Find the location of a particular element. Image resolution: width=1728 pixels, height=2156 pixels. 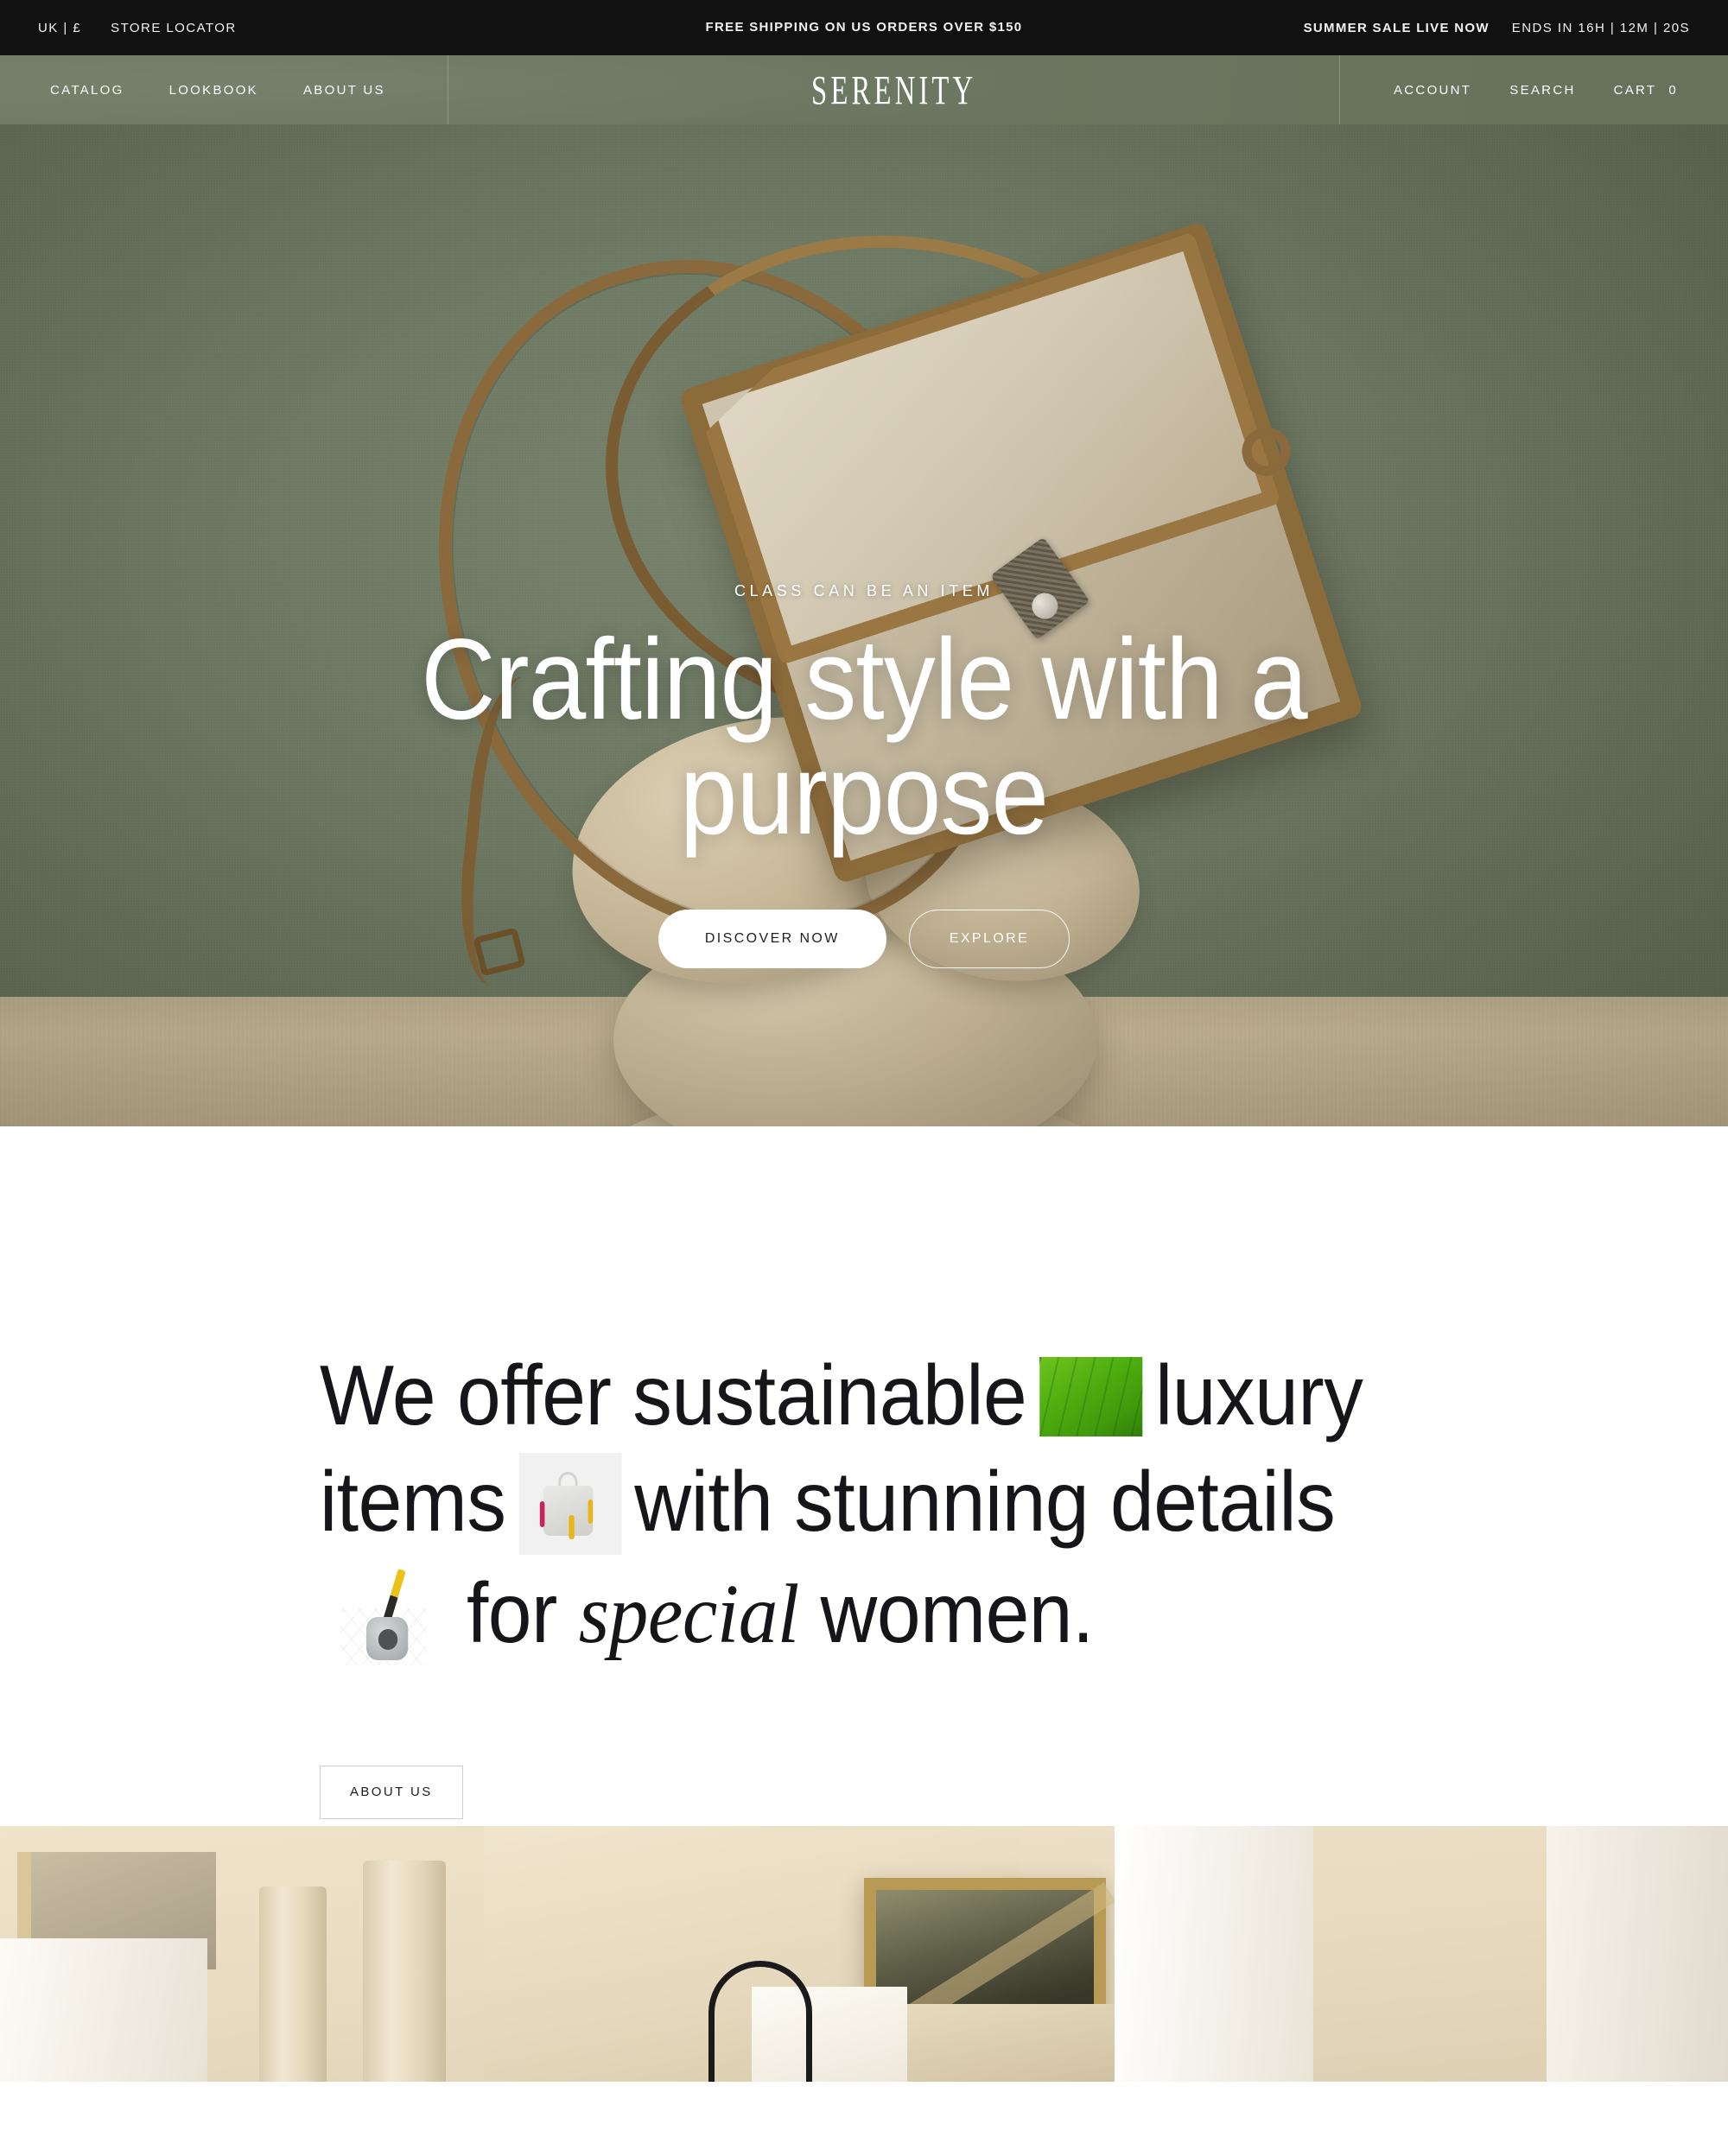

cart-item-count: 0 is located at coordinates (1673, 90).